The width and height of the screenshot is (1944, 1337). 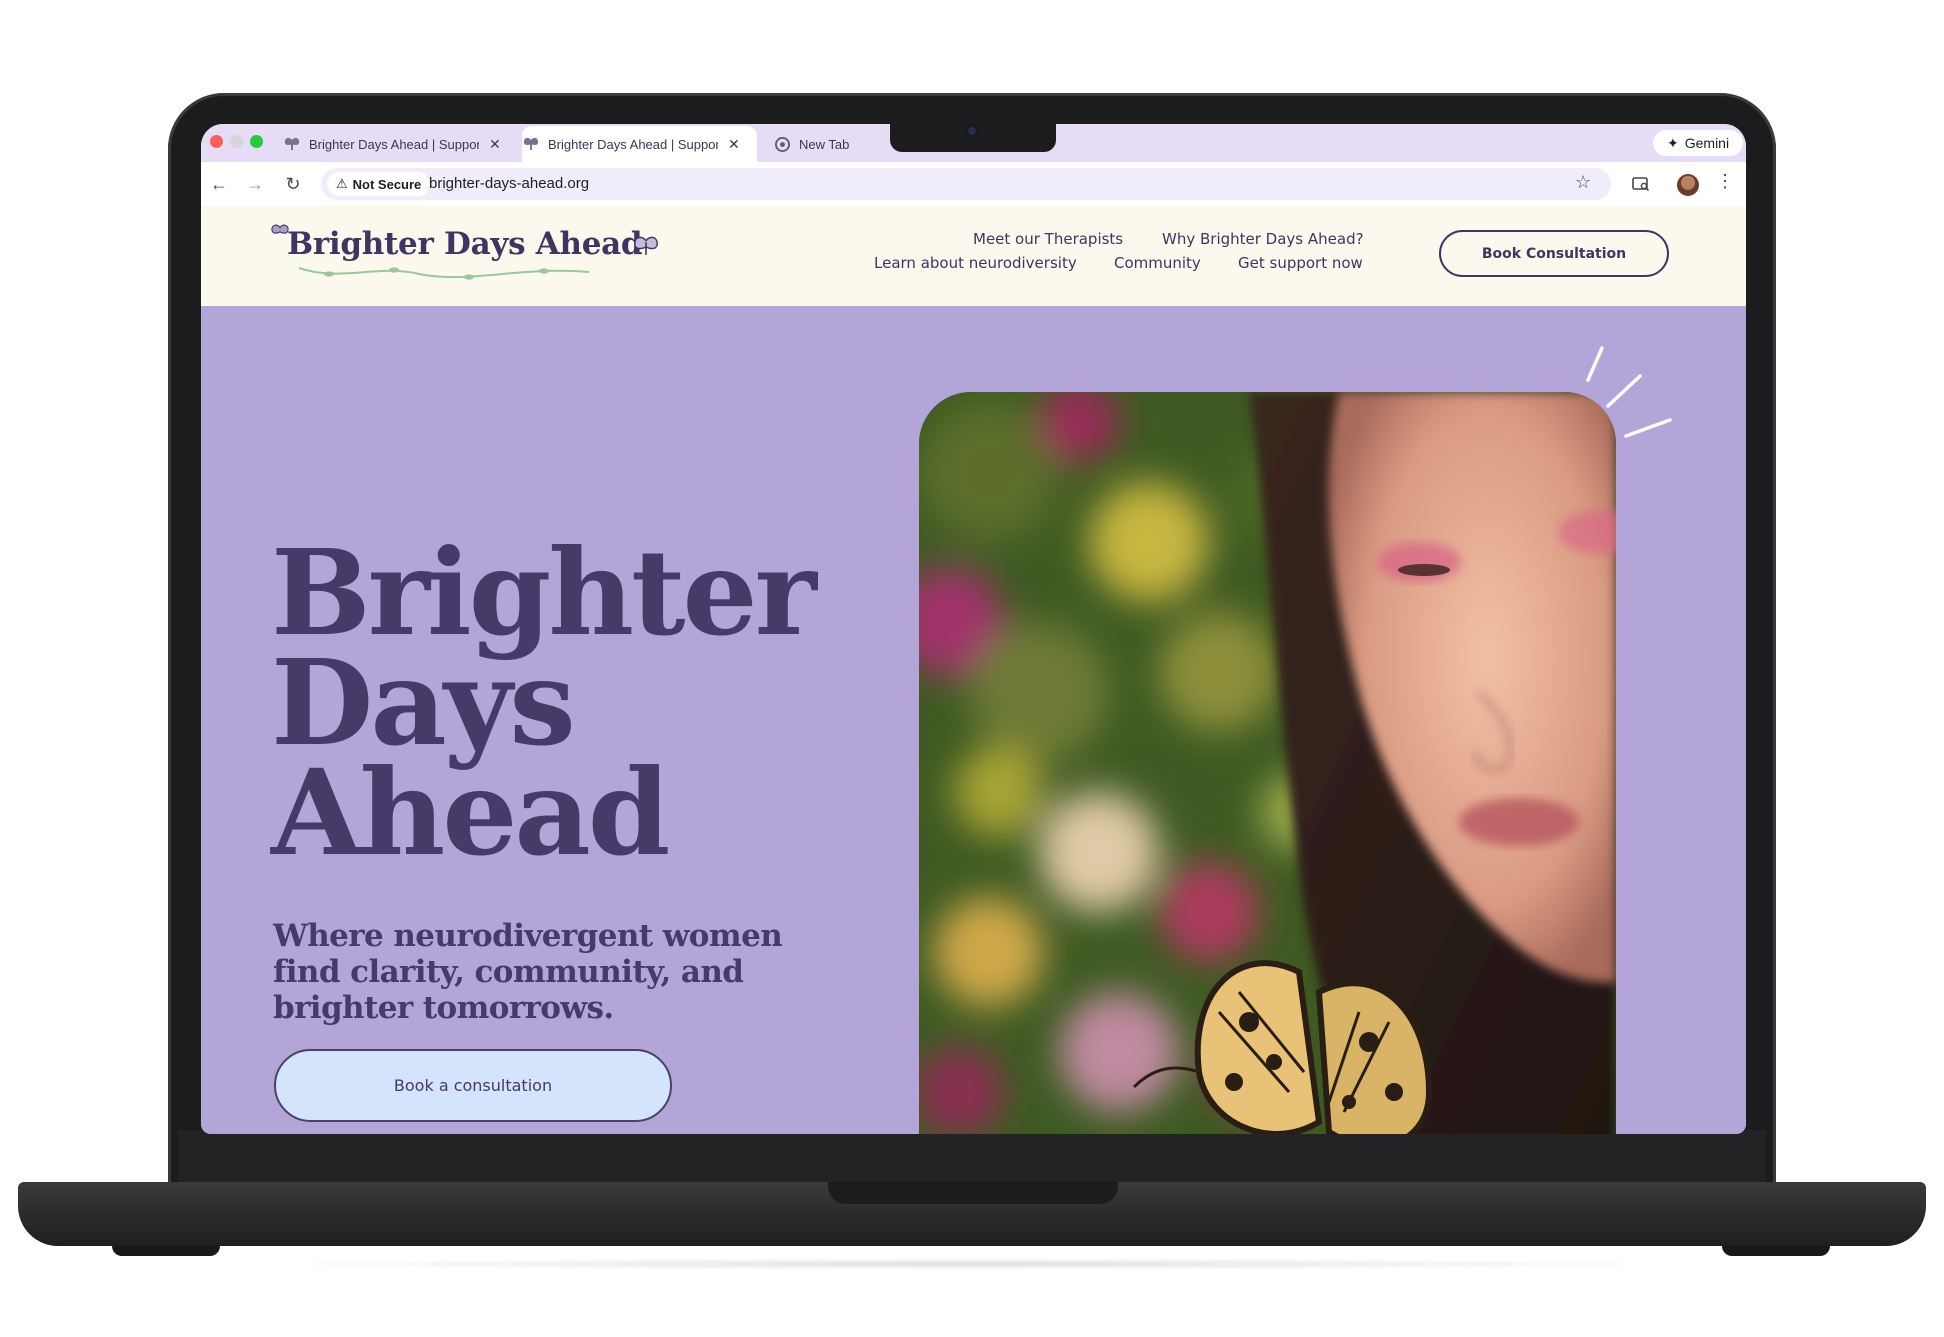 I want to click on nav-learn-neurodiversity: Learn about neurodiversity, so click(x=975, y=263).